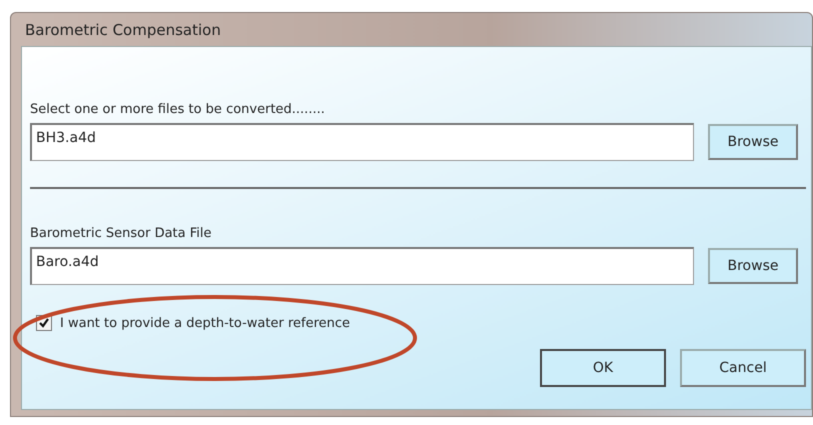 The image size is (813, 425). What do you see at coordinates (44, 323) in the screenshot?
I see `checkmark-icon` at bounding box center [44, 323].